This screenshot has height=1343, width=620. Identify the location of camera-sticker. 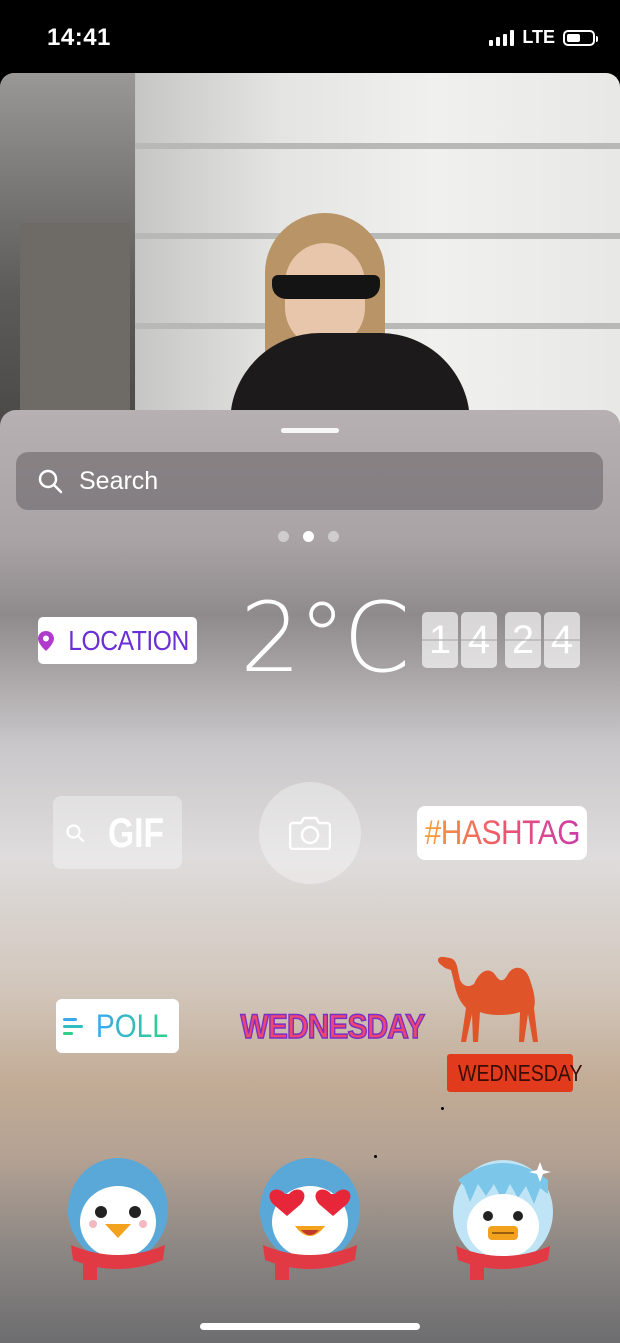
(310, 833).